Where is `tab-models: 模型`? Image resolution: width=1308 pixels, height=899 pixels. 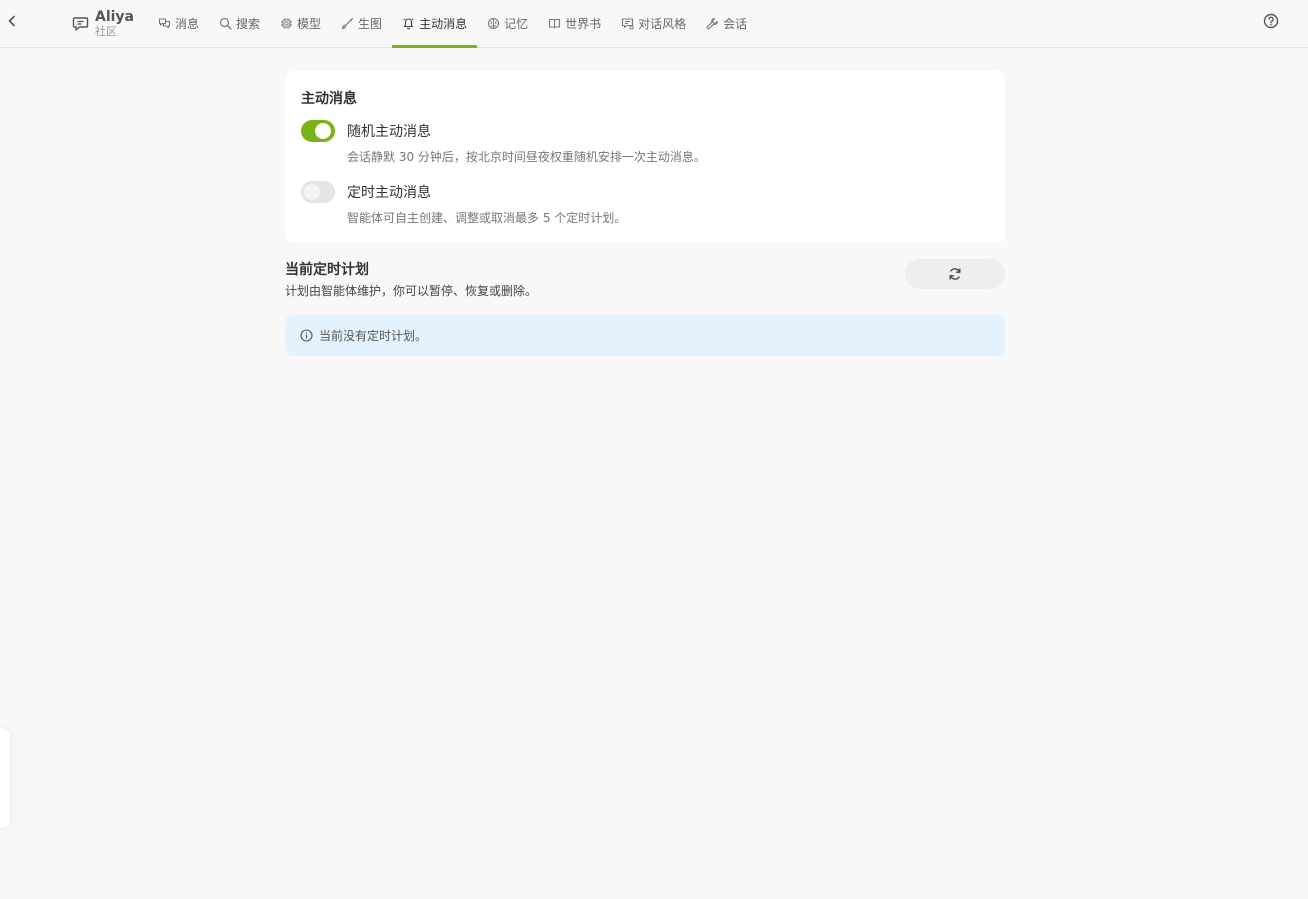 tab-models: 模型 is located at coordinates (300, 23).